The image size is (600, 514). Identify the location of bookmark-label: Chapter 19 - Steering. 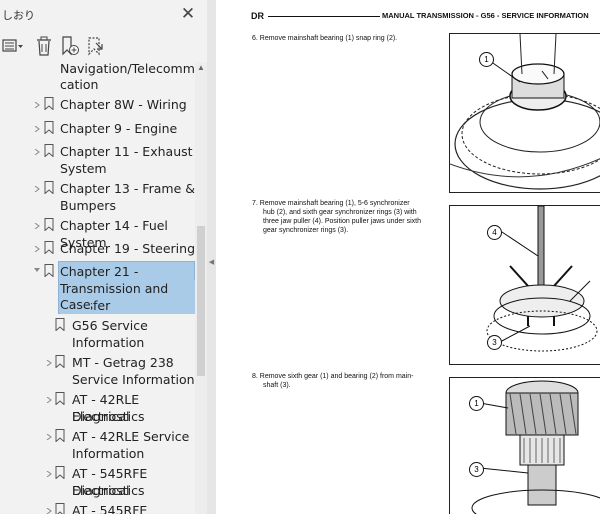
(127, 248).